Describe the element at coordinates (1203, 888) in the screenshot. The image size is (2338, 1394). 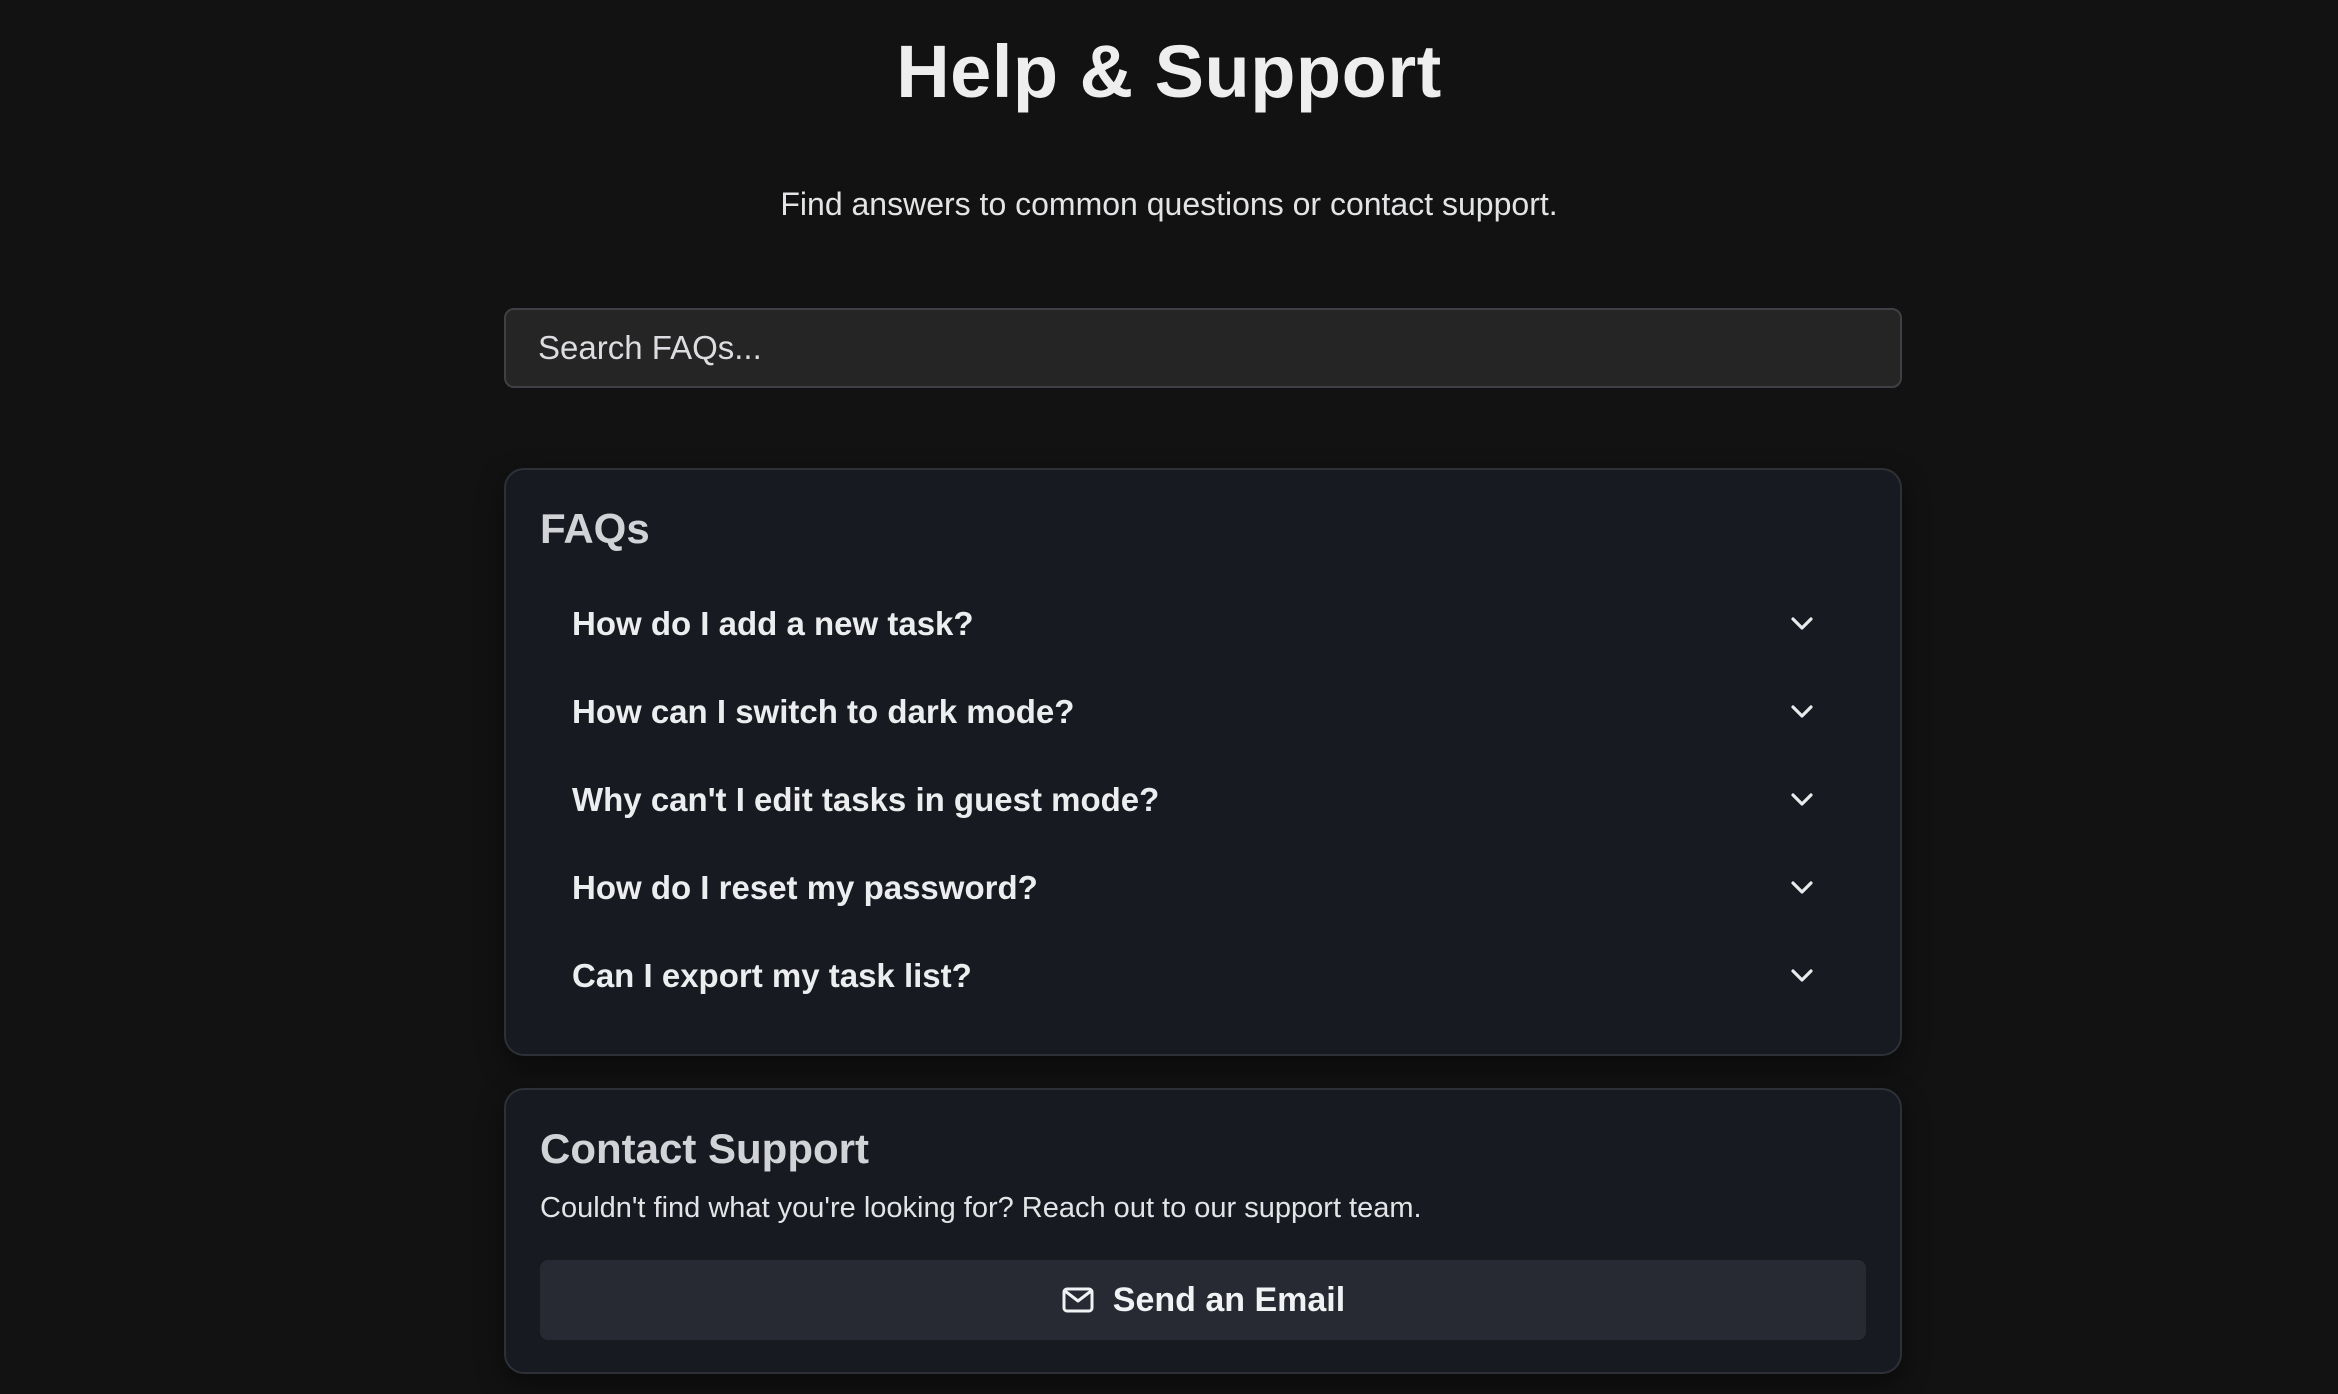
I see `faq-item-reset-password: How do I reset my password?` at that location.